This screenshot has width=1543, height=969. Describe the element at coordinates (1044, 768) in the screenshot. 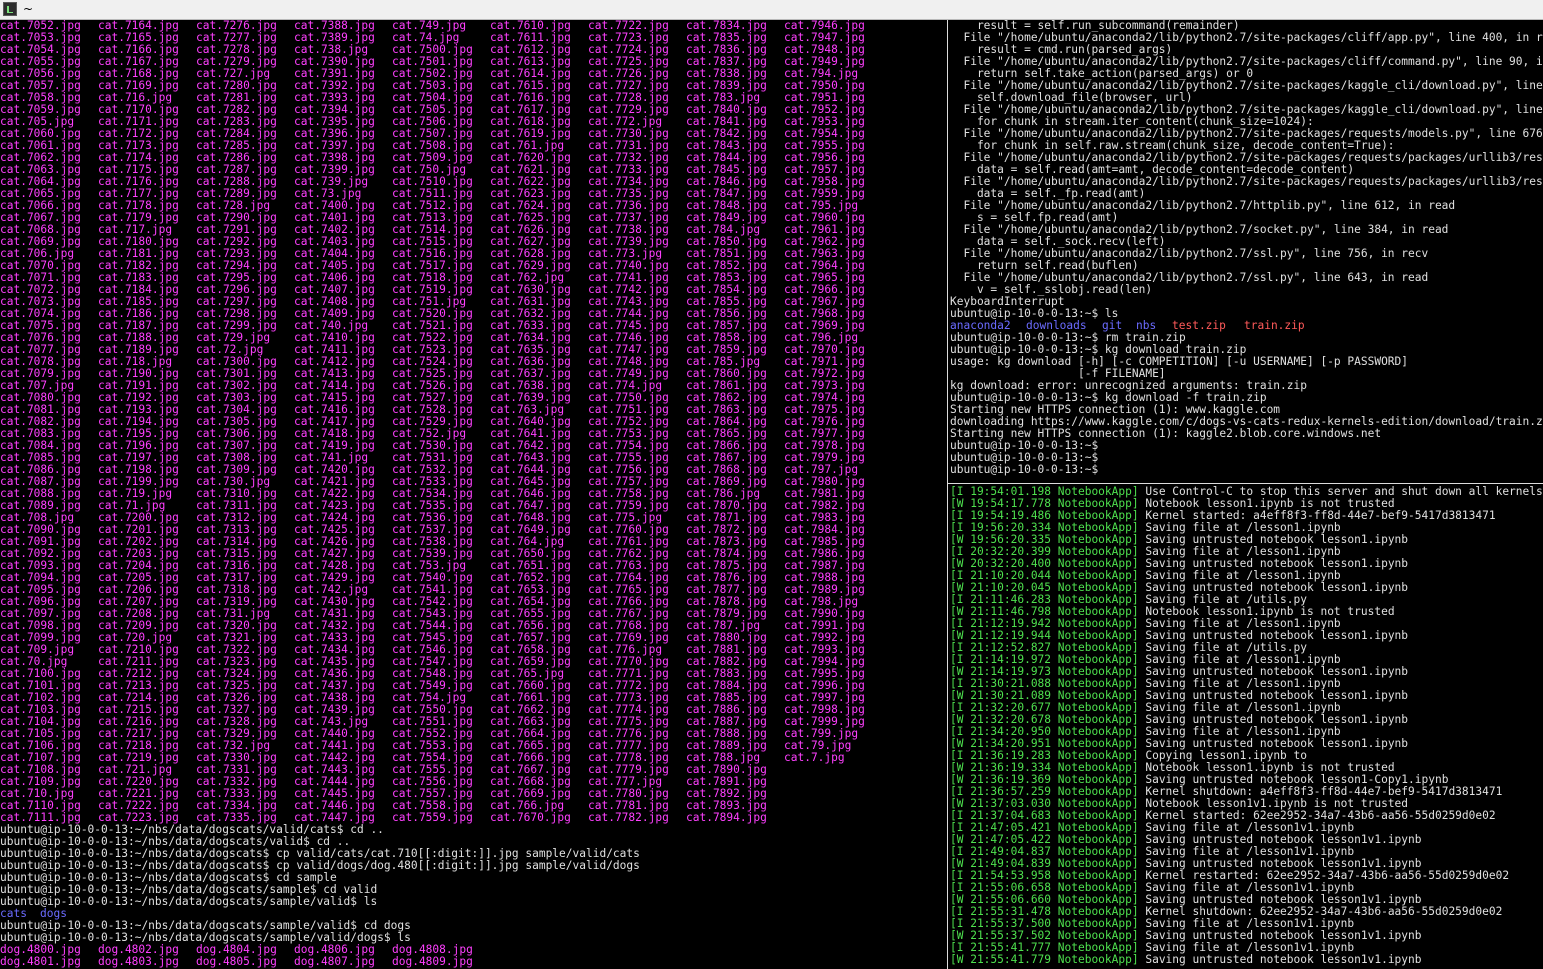

I see `log-prefix: [W 21:36:19.334 NotebookApp]` at that location.